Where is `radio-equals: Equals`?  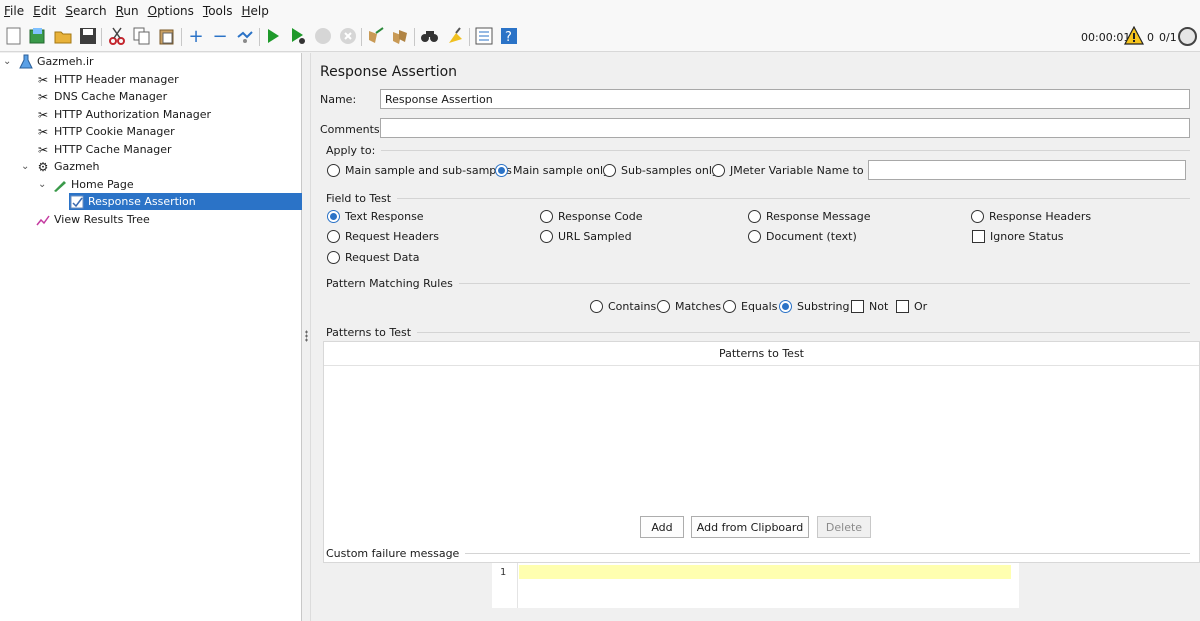 radio-equals: Equals is located at coordinates (750, 306).